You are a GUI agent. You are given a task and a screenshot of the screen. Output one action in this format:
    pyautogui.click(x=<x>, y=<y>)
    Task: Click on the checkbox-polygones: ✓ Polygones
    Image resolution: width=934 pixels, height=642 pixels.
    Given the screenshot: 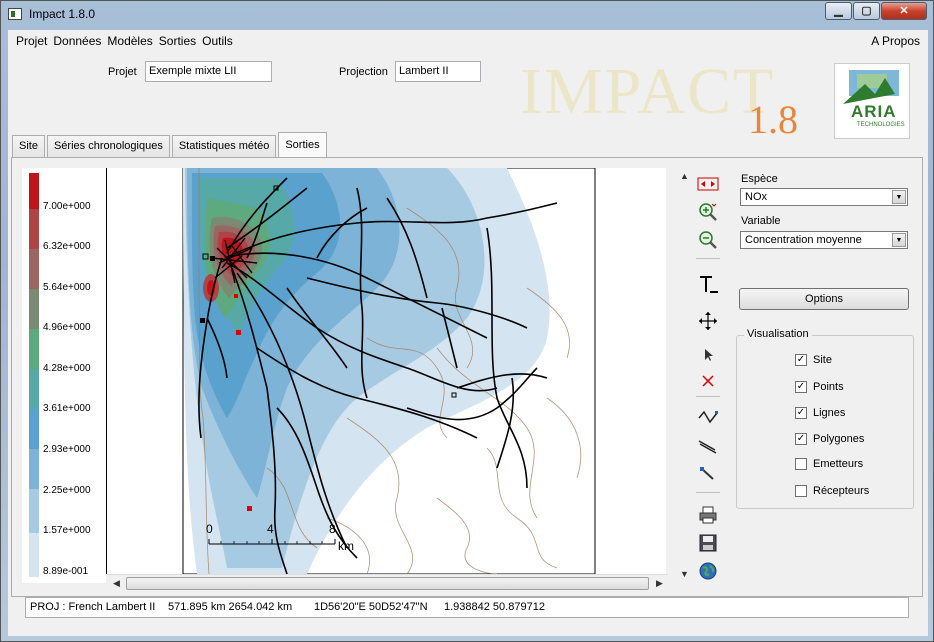 What is the action you would take?
    pyautogui.click(x=829, y=439)
    